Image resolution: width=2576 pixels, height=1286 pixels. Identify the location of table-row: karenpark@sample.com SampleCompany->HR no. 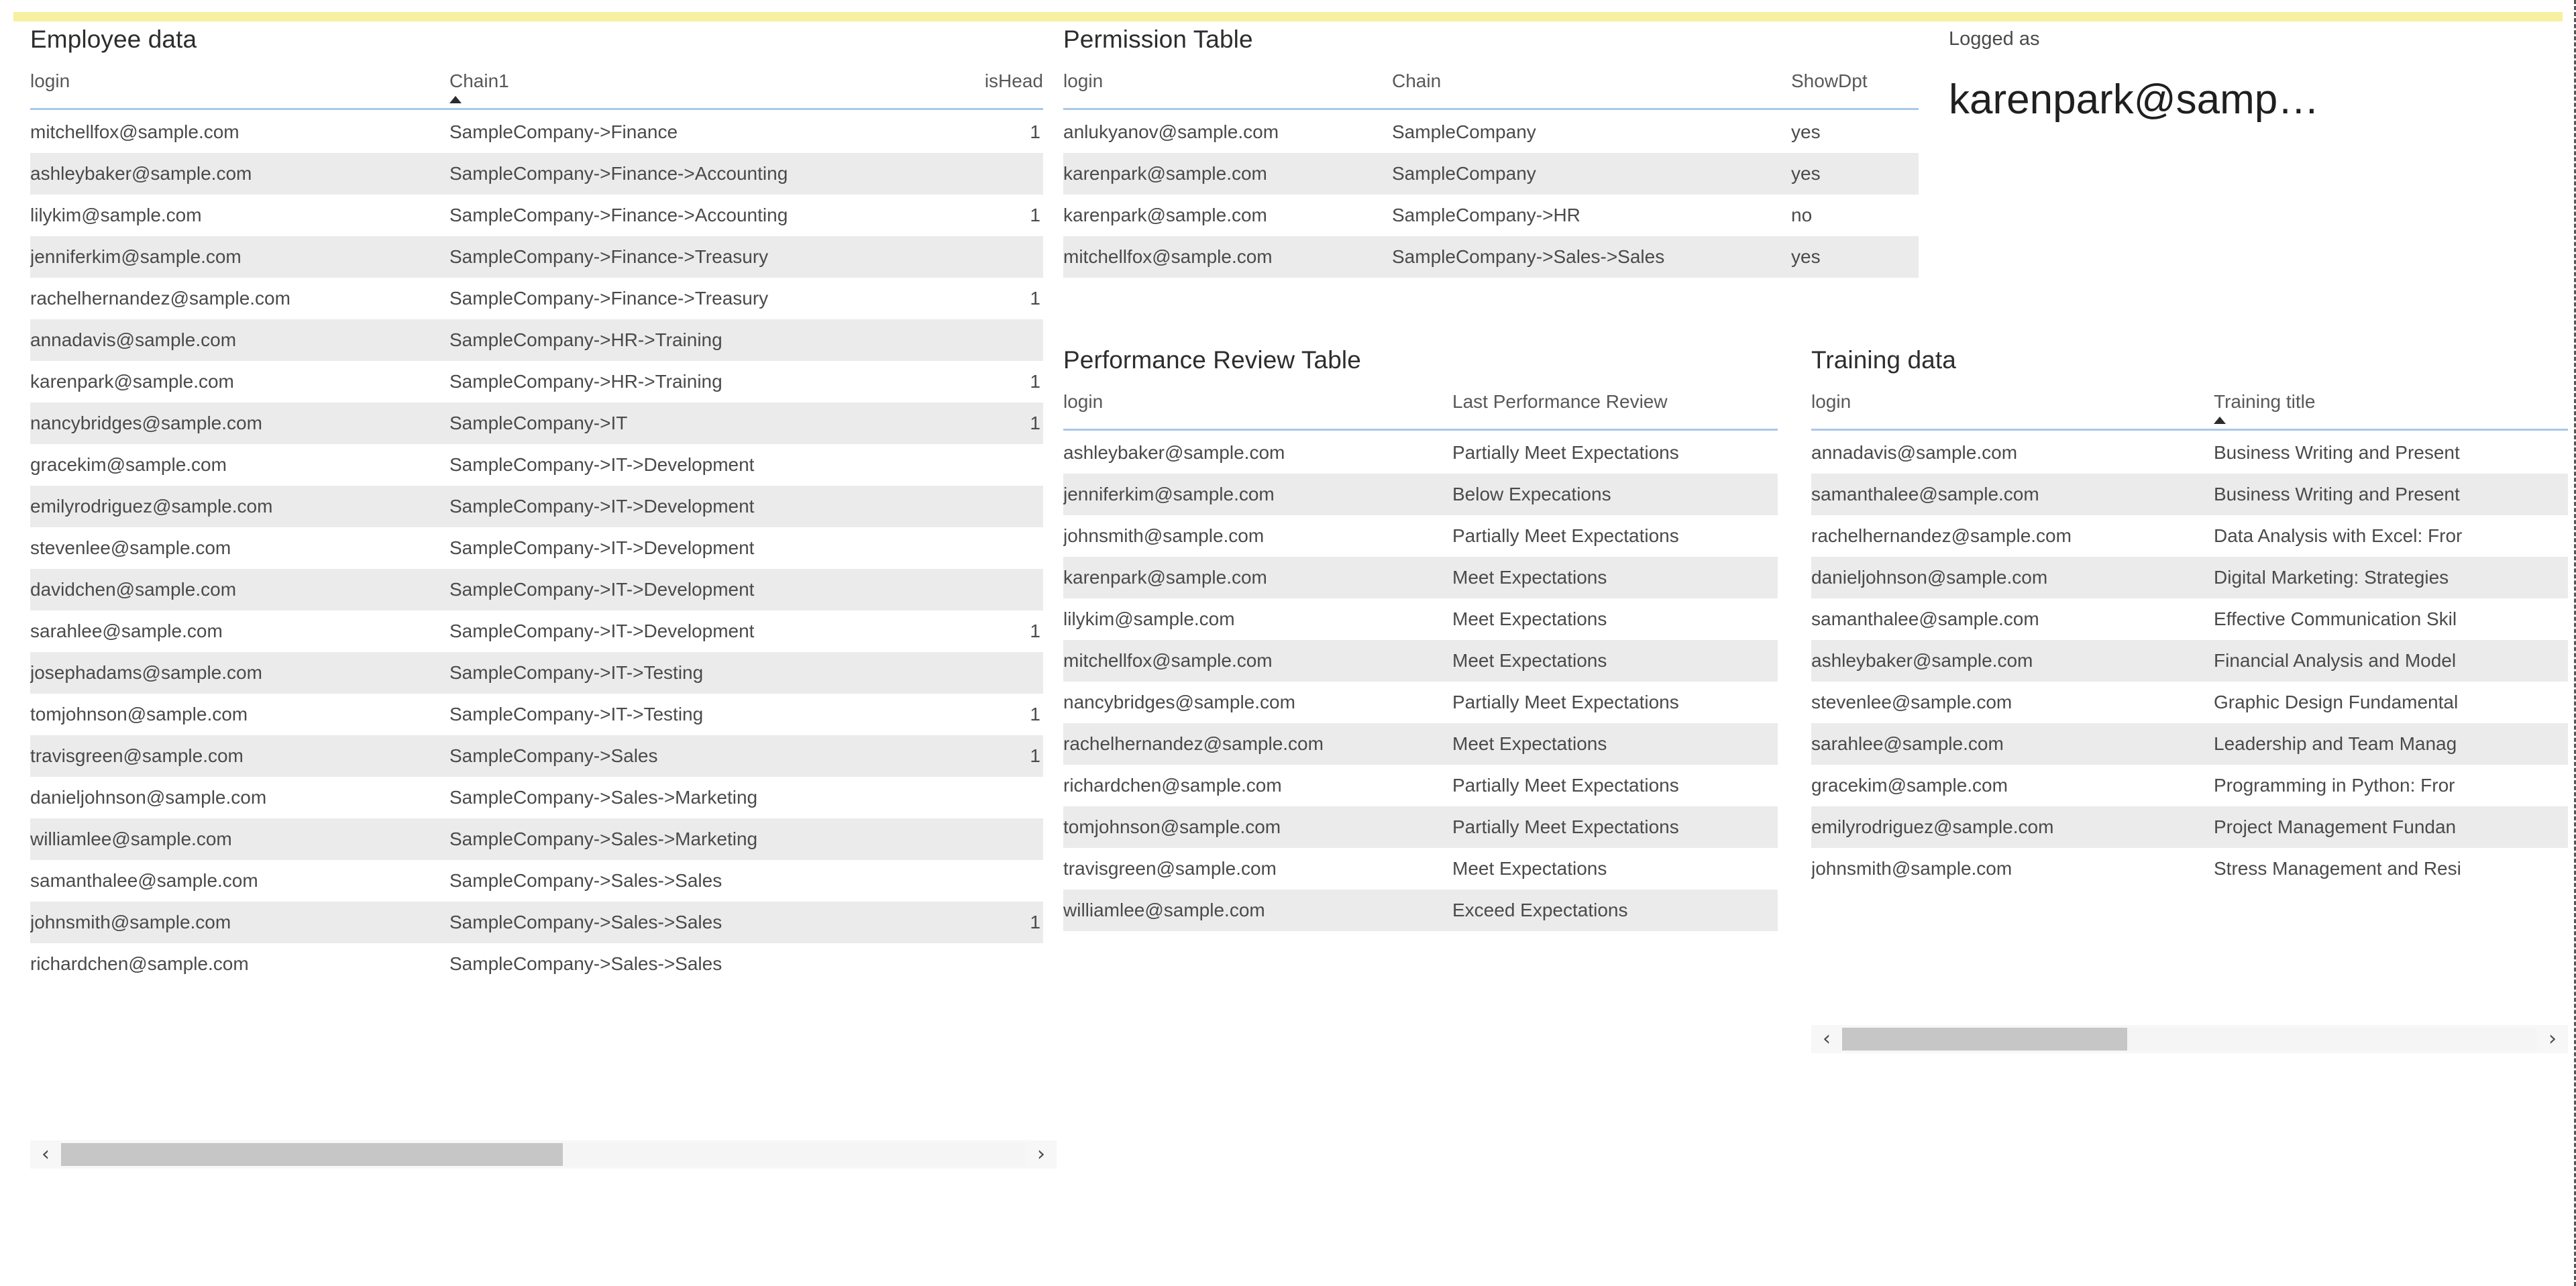
(1491, 215).